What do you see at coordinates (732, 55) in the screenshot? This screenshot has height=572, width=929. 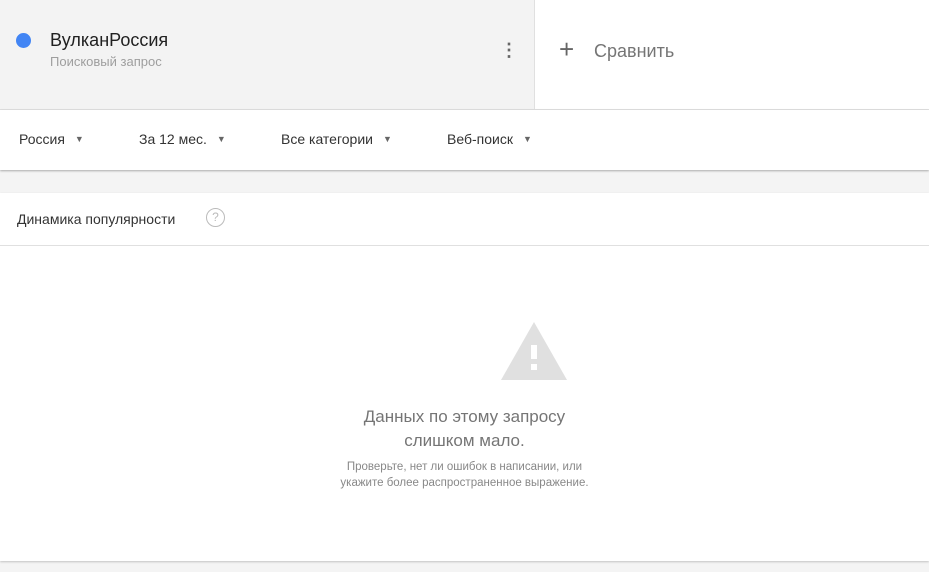 I see `compare-button: + Сравнить` at bounding box center [732, 55].